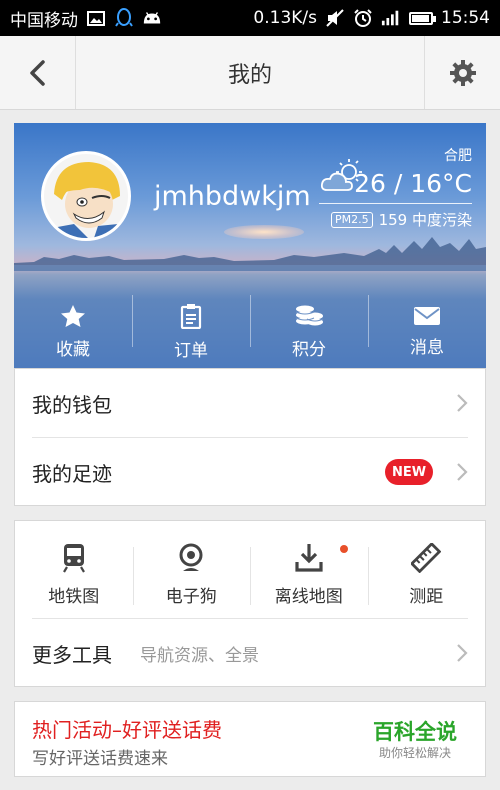 This screenshot has width=500, height=790. I want to click on footprint-label: 我的足迹, so click(72, 473).